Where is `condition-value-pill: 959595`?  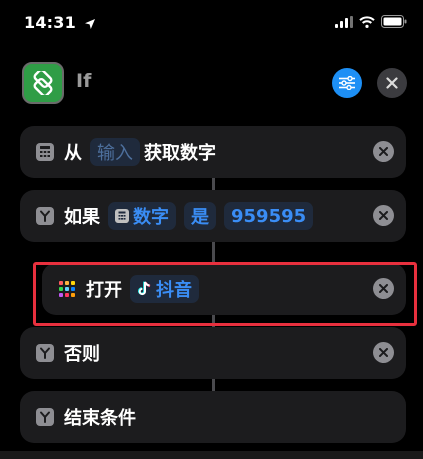 condition-value-pill: 959595 is located at coordinates (269, 216).